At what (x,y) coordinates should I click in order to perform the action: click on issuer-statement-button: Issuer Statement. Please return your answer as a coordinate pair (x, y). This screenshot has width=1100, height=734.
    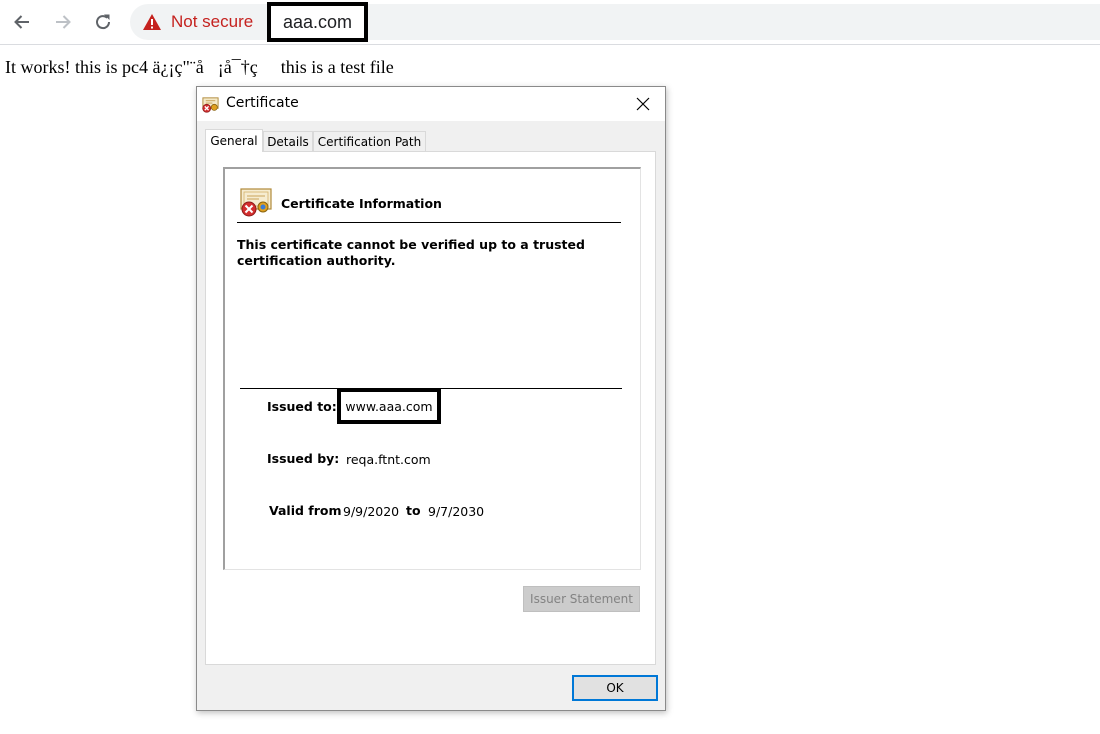
    Looking at the image, I should click on (581, 599).